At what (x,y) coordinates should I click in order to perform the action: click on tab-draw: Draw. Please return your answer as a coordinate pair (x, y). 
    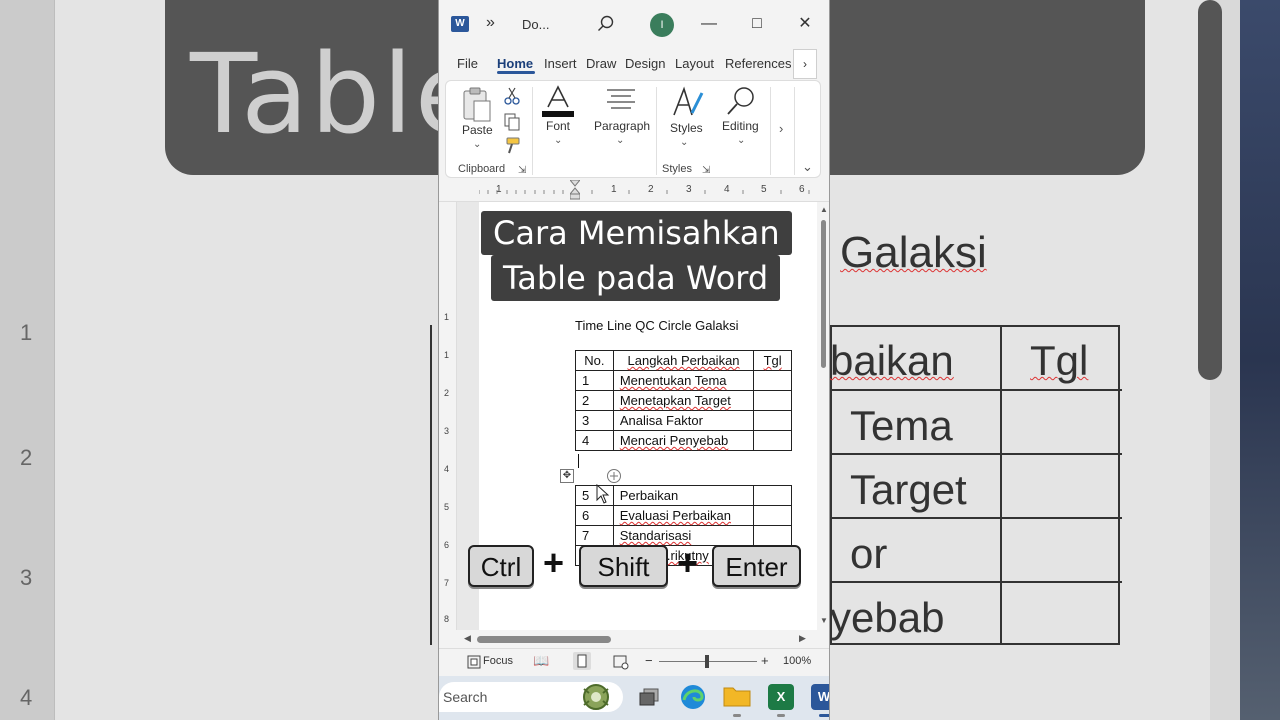
    Looking at the image, I should click on (601, 63).